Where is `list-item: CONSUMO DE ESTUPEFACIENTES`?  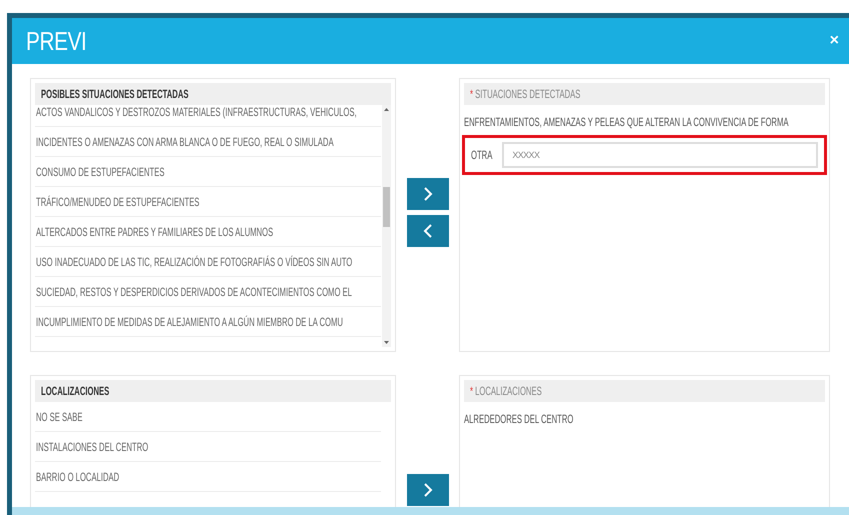
list-item: CONSUMO DE ESTUPEFACIENTES is located at coordinates (208, 172).